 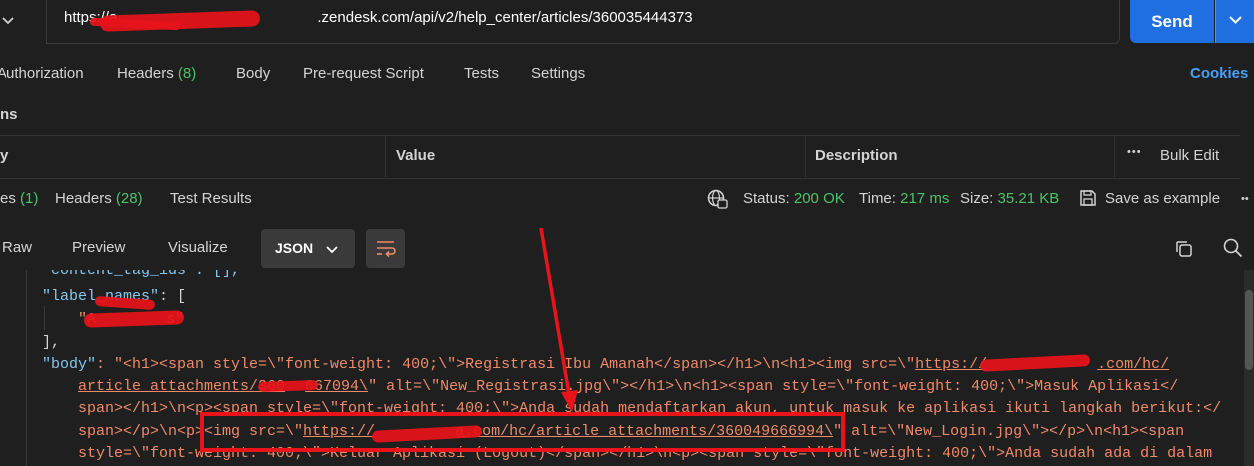 I want to click on params-table-header, so click(x=620, y=157).